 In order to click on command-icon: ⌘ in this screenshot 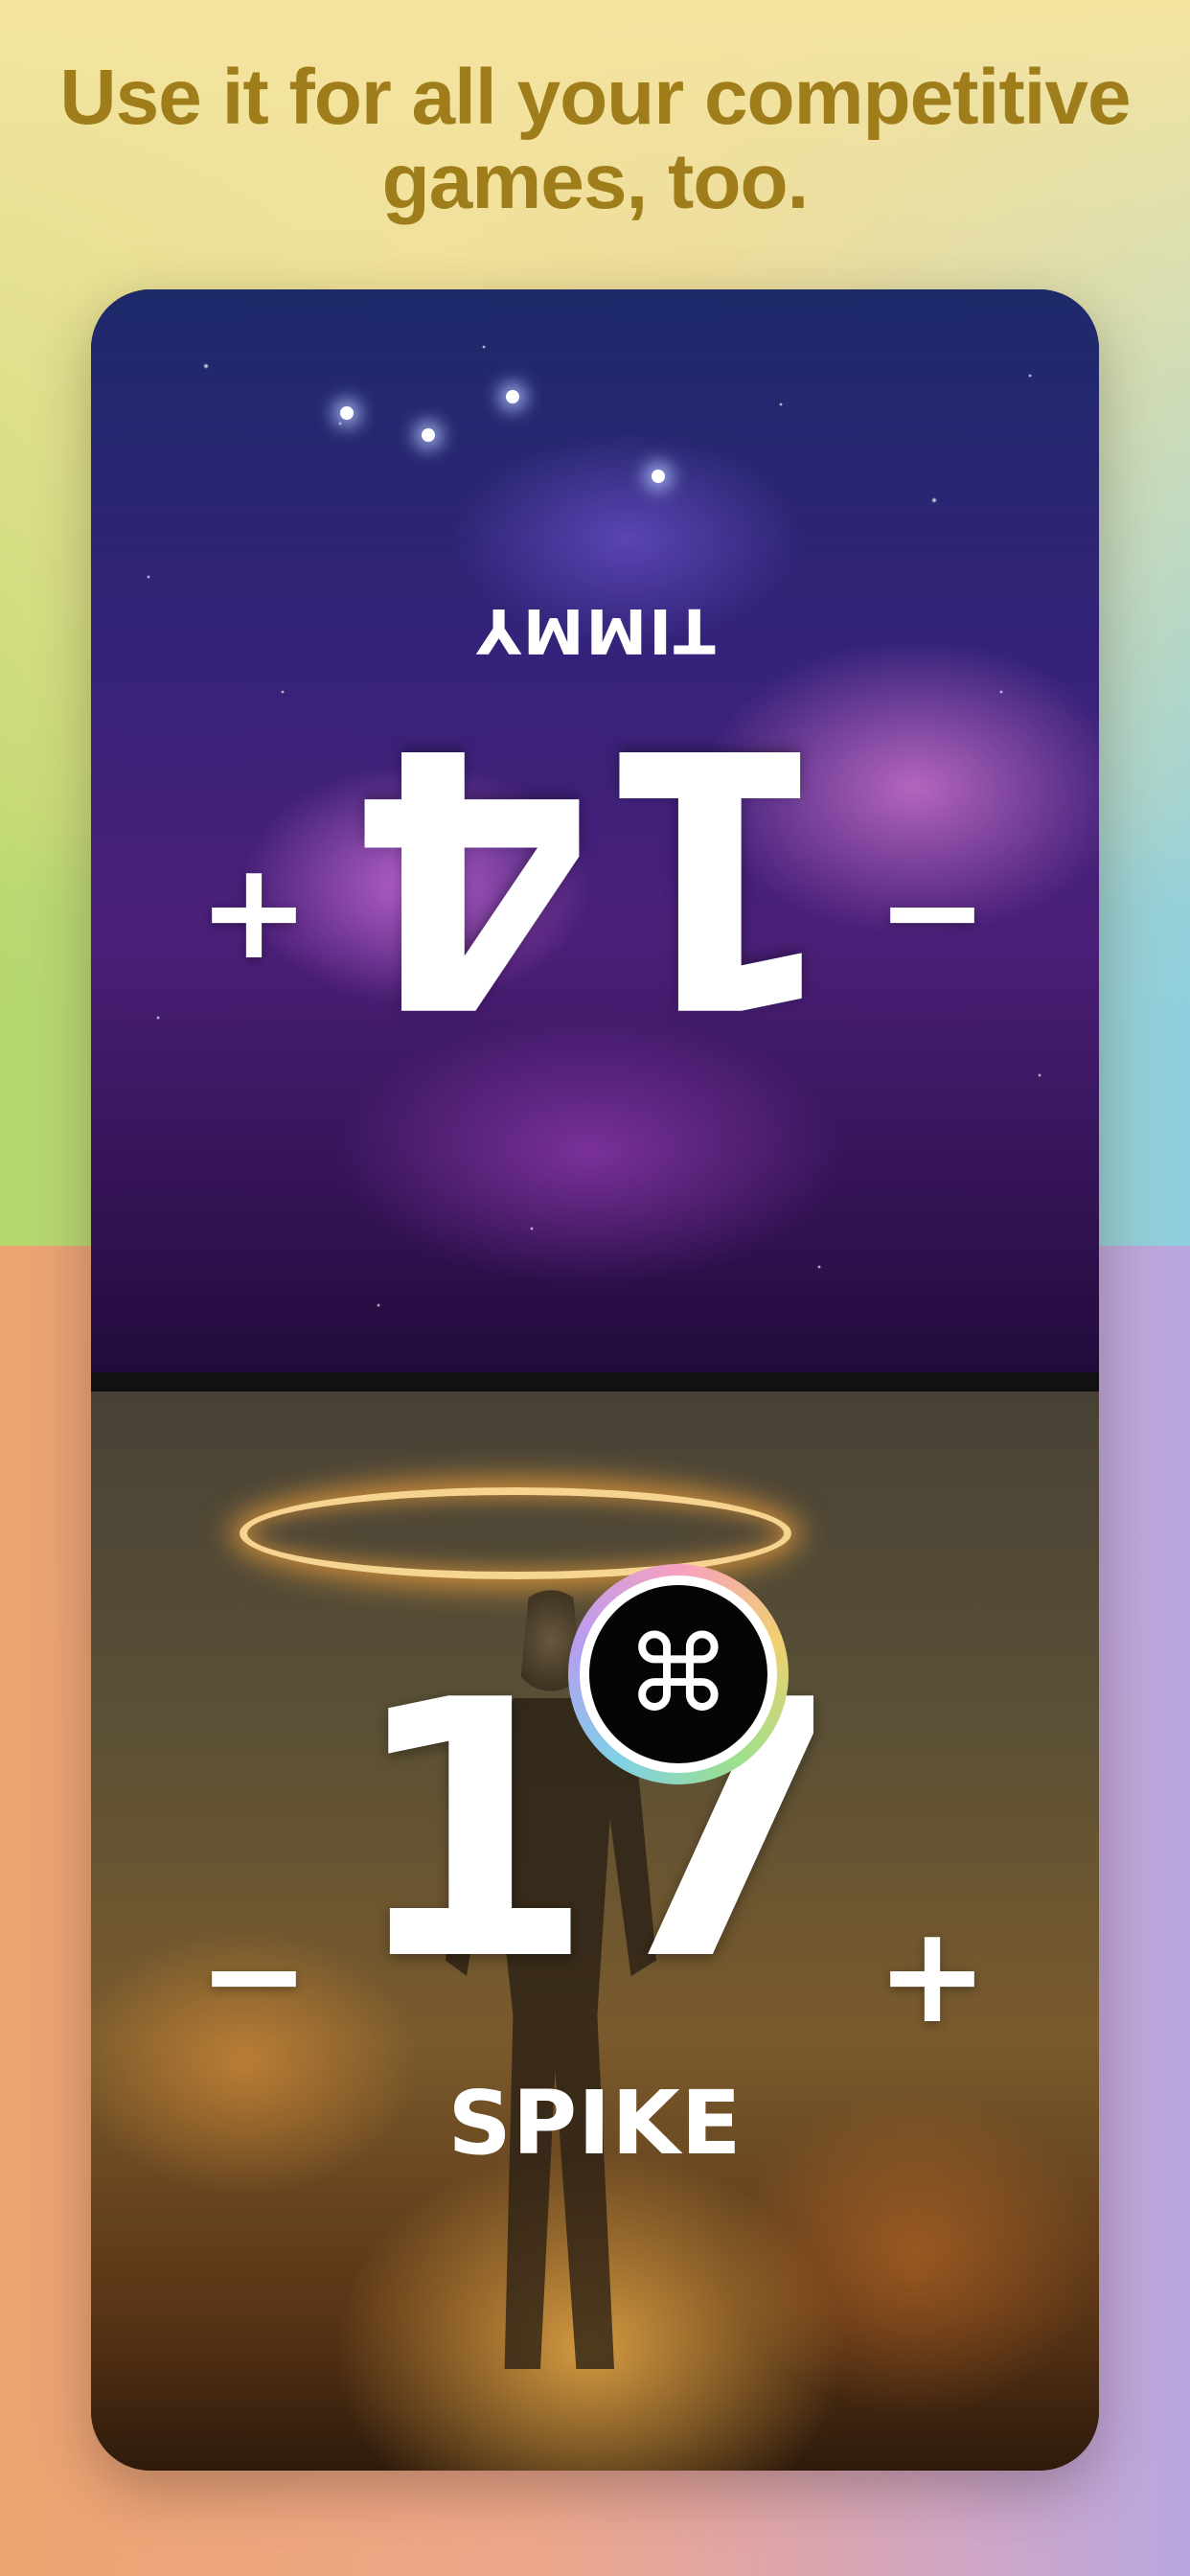, I will do `click(678, 1674)`.